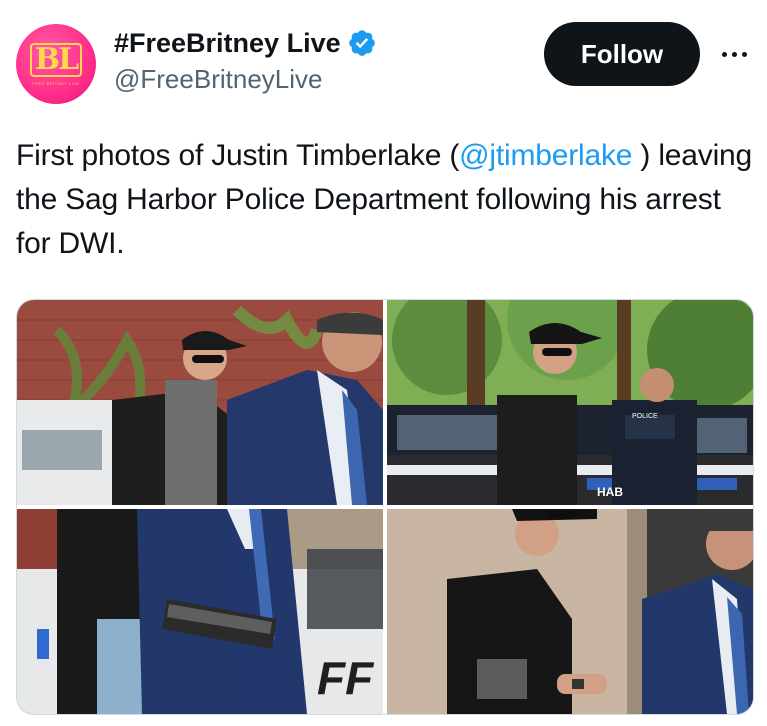 The width and height of the screenshot is (767, 726). I want to click on photo-1-image, so click(200, 402).